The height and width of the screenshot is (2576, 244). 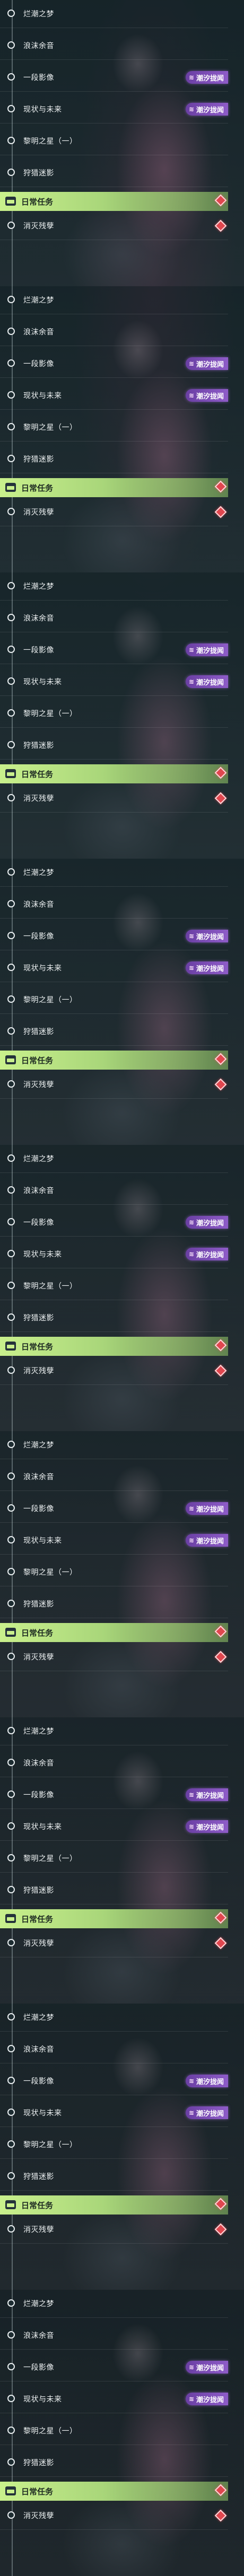 What do you see at coordinates (38, 1657) in the screenshot?
I see `quest-label: 消灭残孽` at bounding box center [38, 1657].